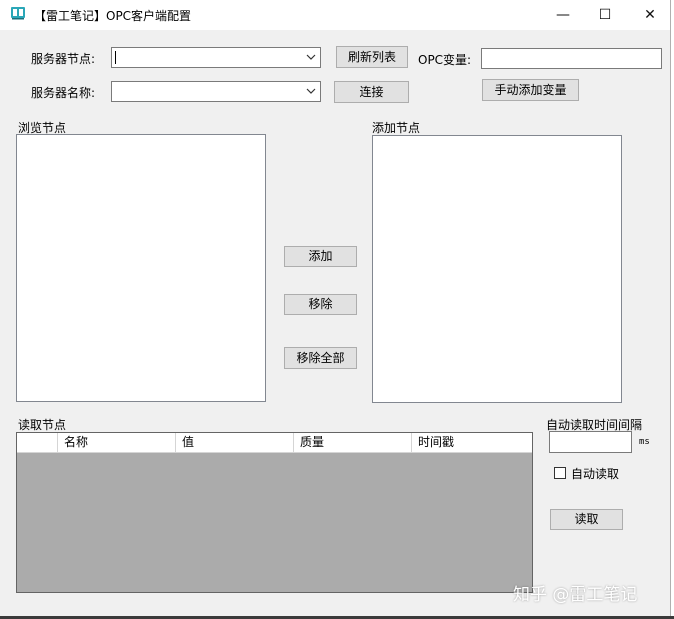 This screenshot has width=674, height=619. Describe the element at coordinates (586, 519) in the screenshot. I see `read-button: 读取` at that location.